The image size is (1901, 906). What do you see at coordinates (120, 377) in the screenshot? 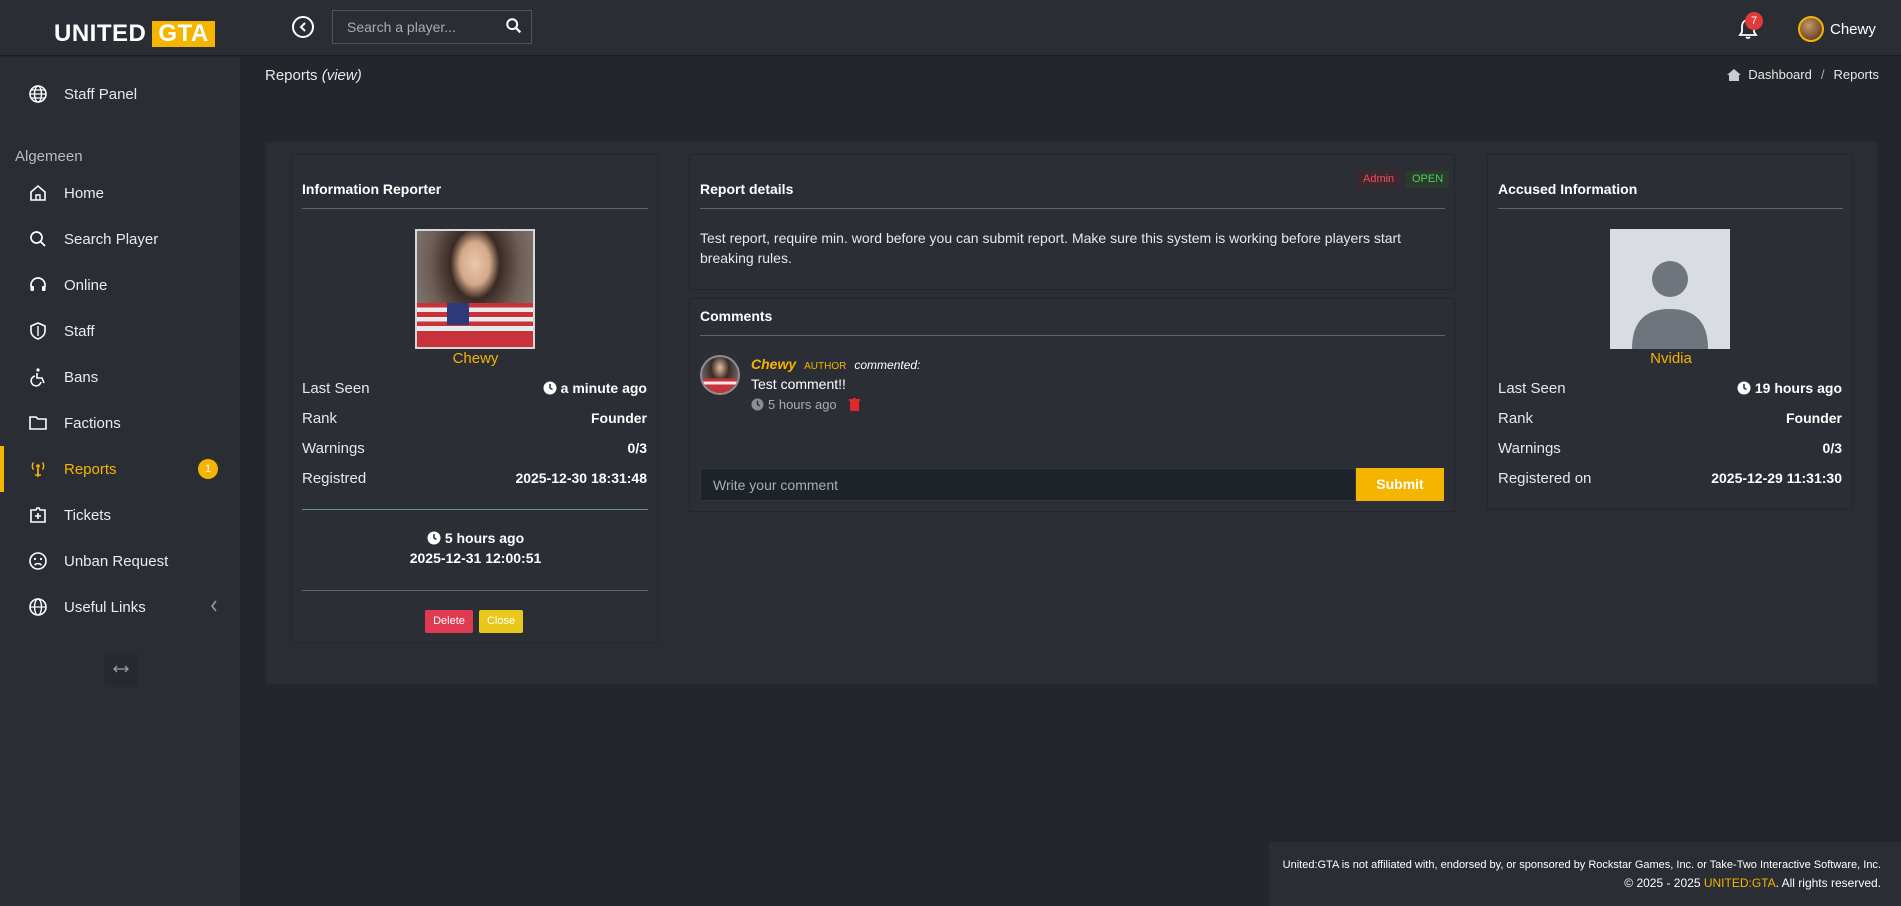
I see `sidebar-item-bans: Bans` at bounding box center [120, 377].